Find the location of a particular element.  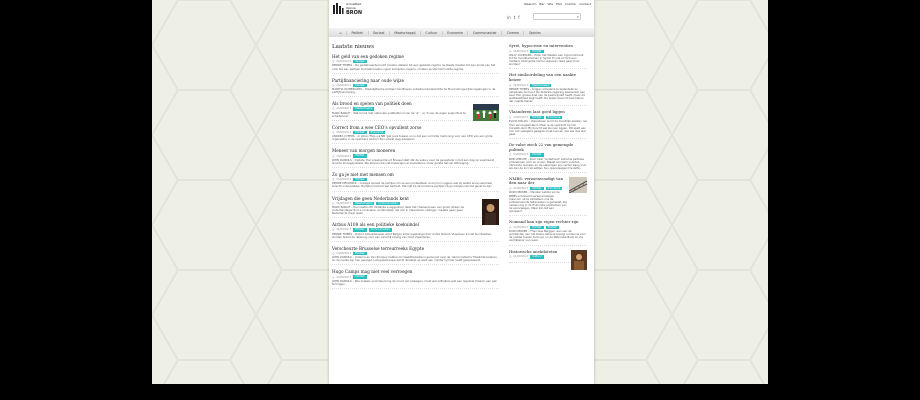

nav-cultuur: Cultuur is located at coordinates (432, 32).